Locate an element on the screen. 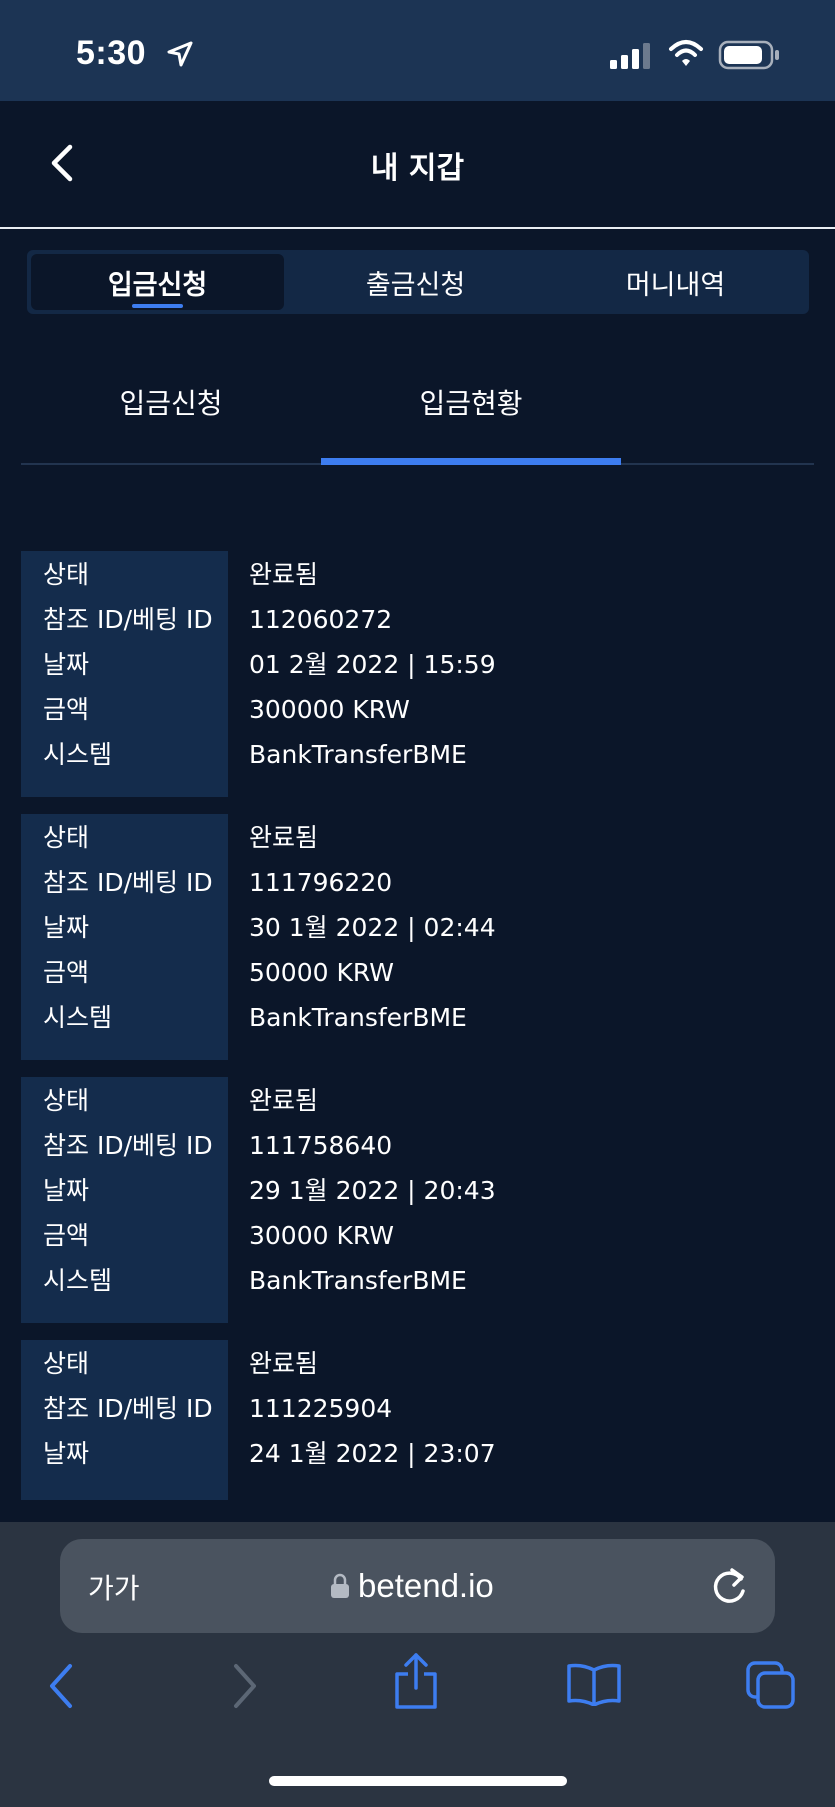 The width and height of the screenshot is (835, 1807). row-value: 29 1월 2022 | 20:43 is located at coordinates (372, 1190).